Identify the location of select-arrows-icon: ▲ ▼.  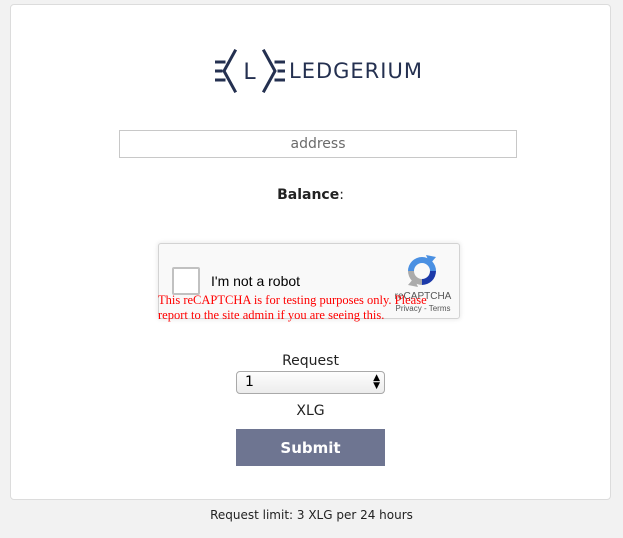
(376, 382).